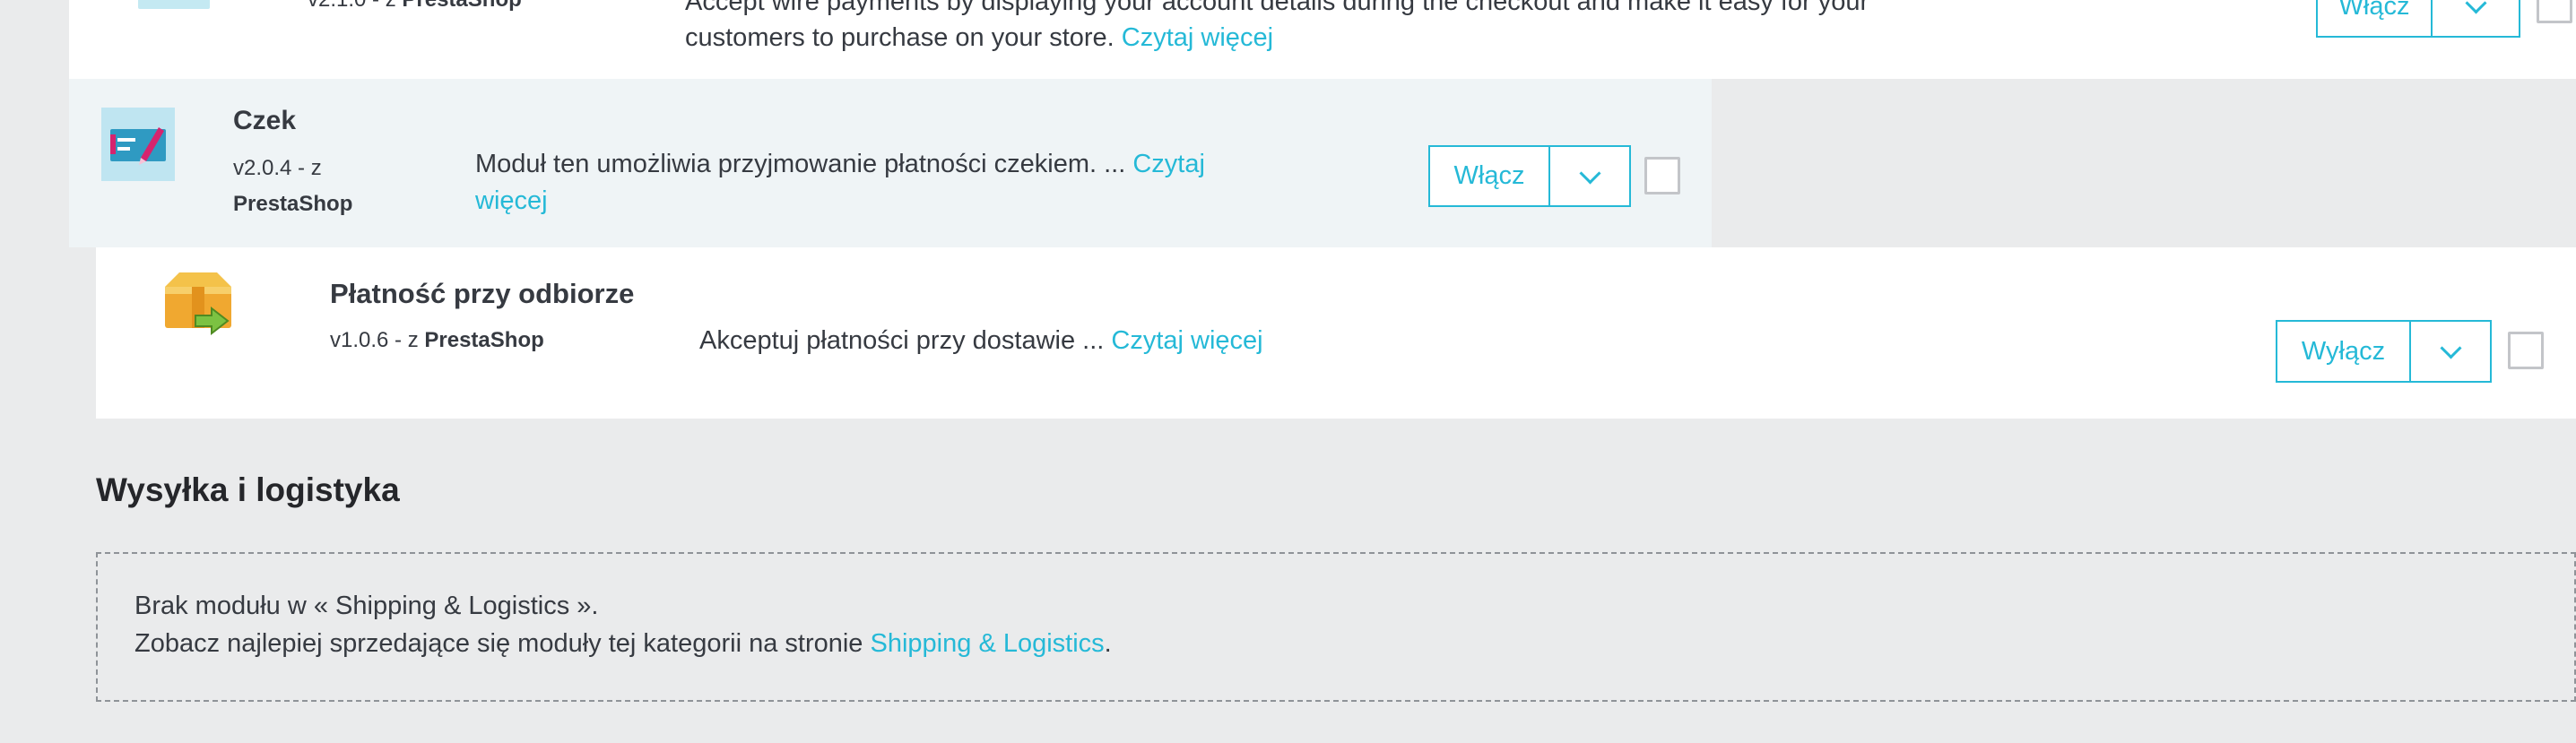 The height and width of the screenshot is (743, 2576). I want to click on disable-split-button: Wyłącz, so click(2384, 351).